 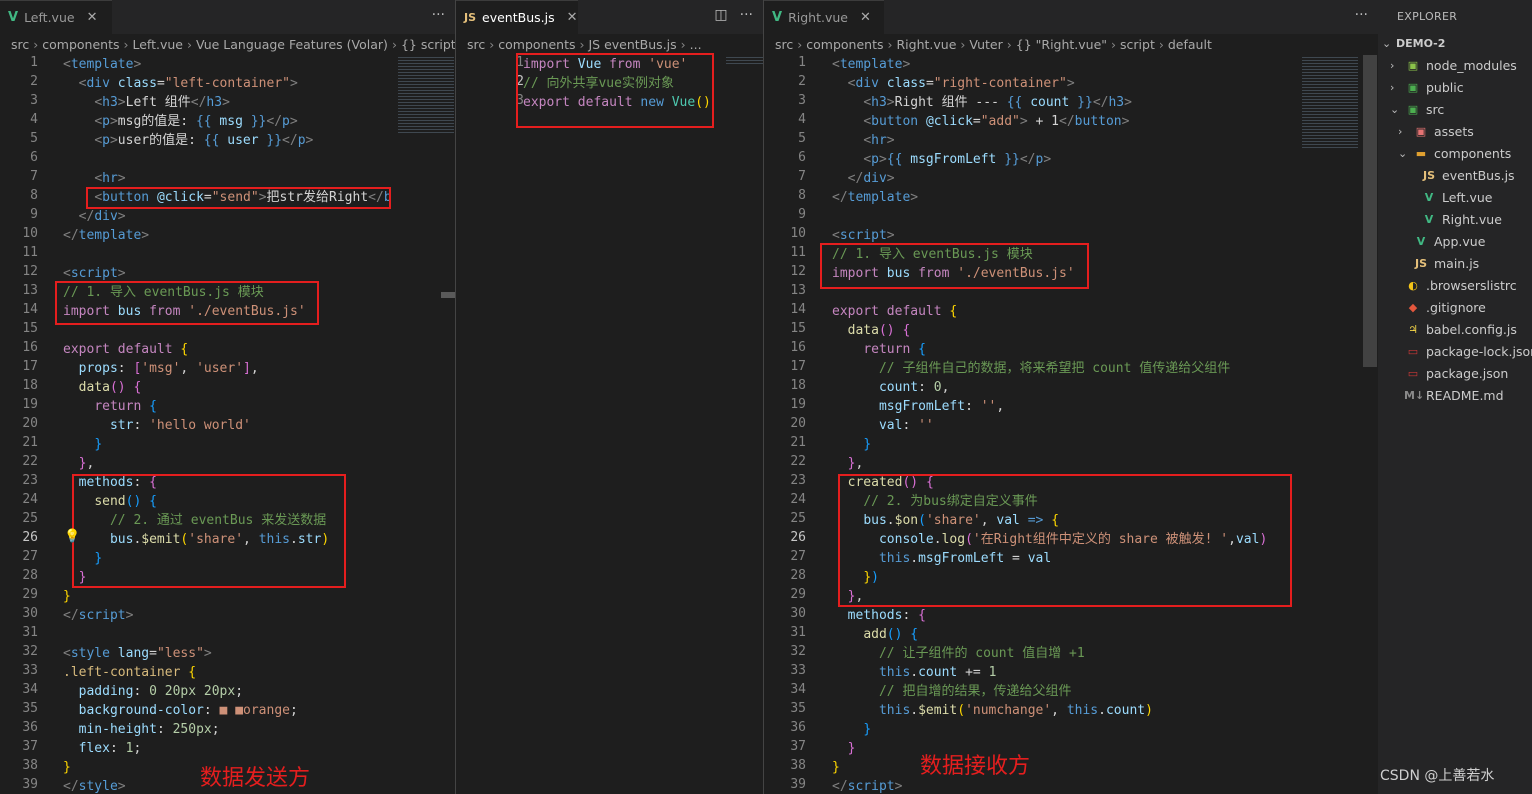 What do you see at coordinates (56, 17) in the screenshot?
I see `tab-left-vue: V Left.vue ✕` at bounding box center [56, 17].